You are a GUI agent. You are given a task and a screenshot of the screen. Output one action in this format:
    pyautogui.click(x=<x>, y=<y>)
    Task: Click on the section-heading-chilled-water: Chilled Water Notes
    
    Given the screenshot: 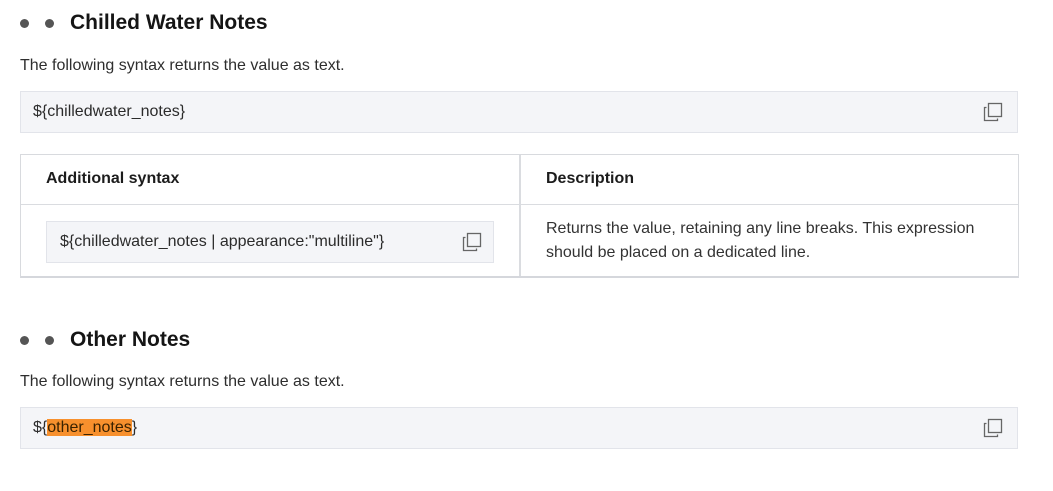 What is the action you would take?
    pyautogui.click(x=144, y=23)
    